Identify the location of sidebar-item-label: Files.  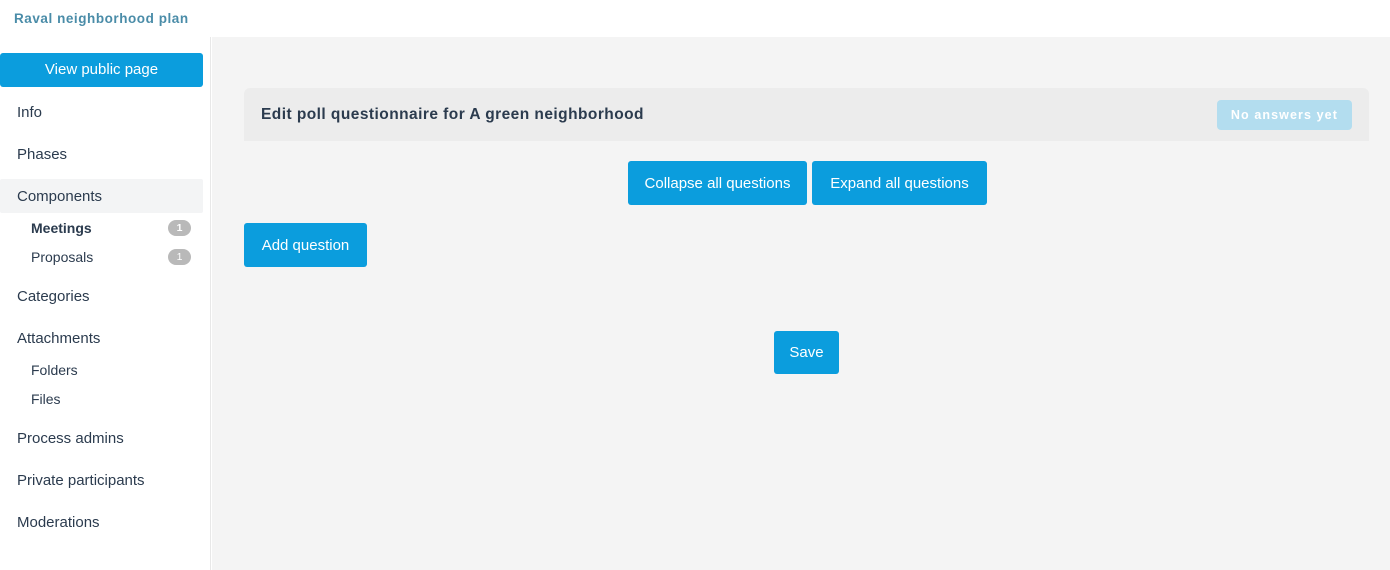
(46, 398).